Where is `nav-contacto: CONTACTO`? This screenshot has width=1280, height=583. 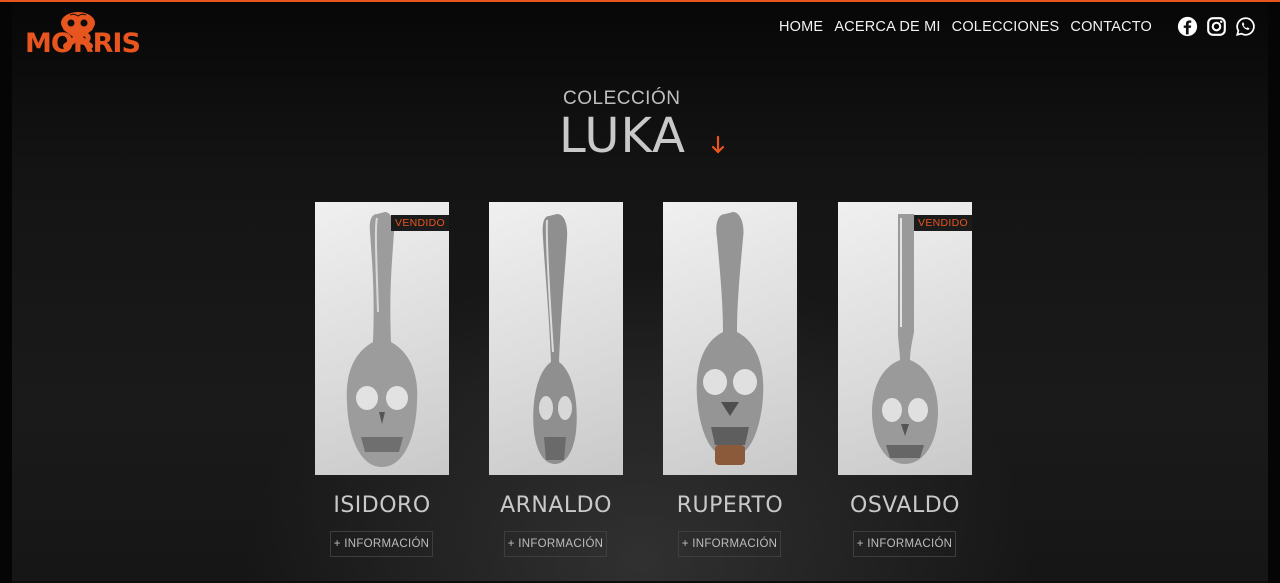
nav-contacto: CONTACTO is located at coordinates (1111, 27).